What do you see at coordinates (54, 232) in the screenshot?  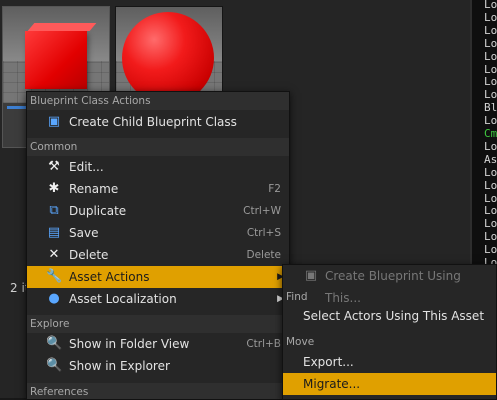 I see `save-icon: ▤` at bounding box center [54, 232].